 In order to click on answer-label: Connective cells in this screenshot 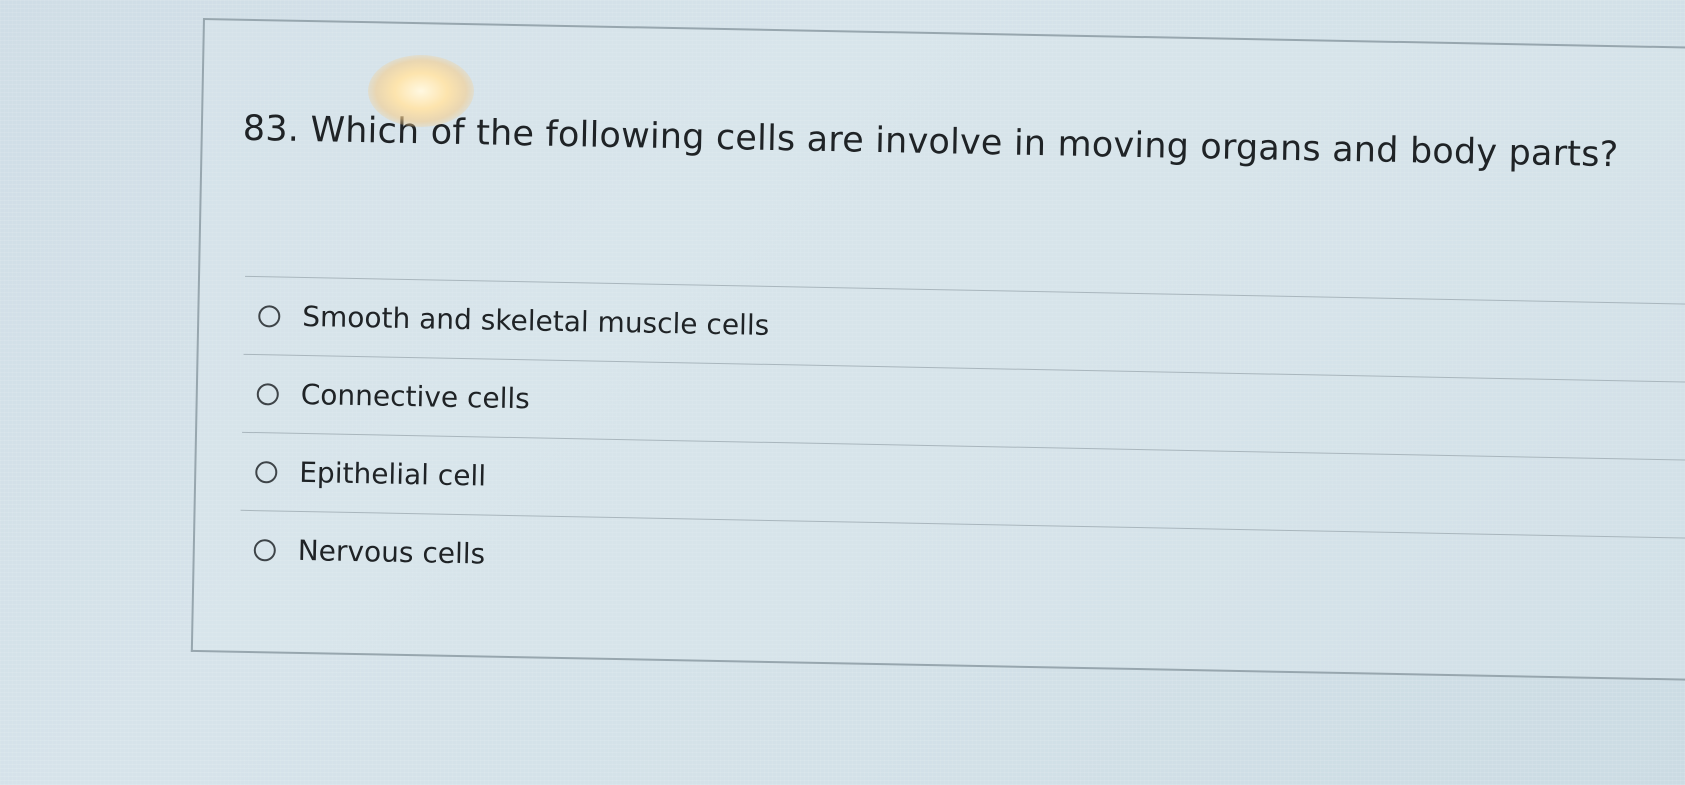, I will do `click(415, 396)`.